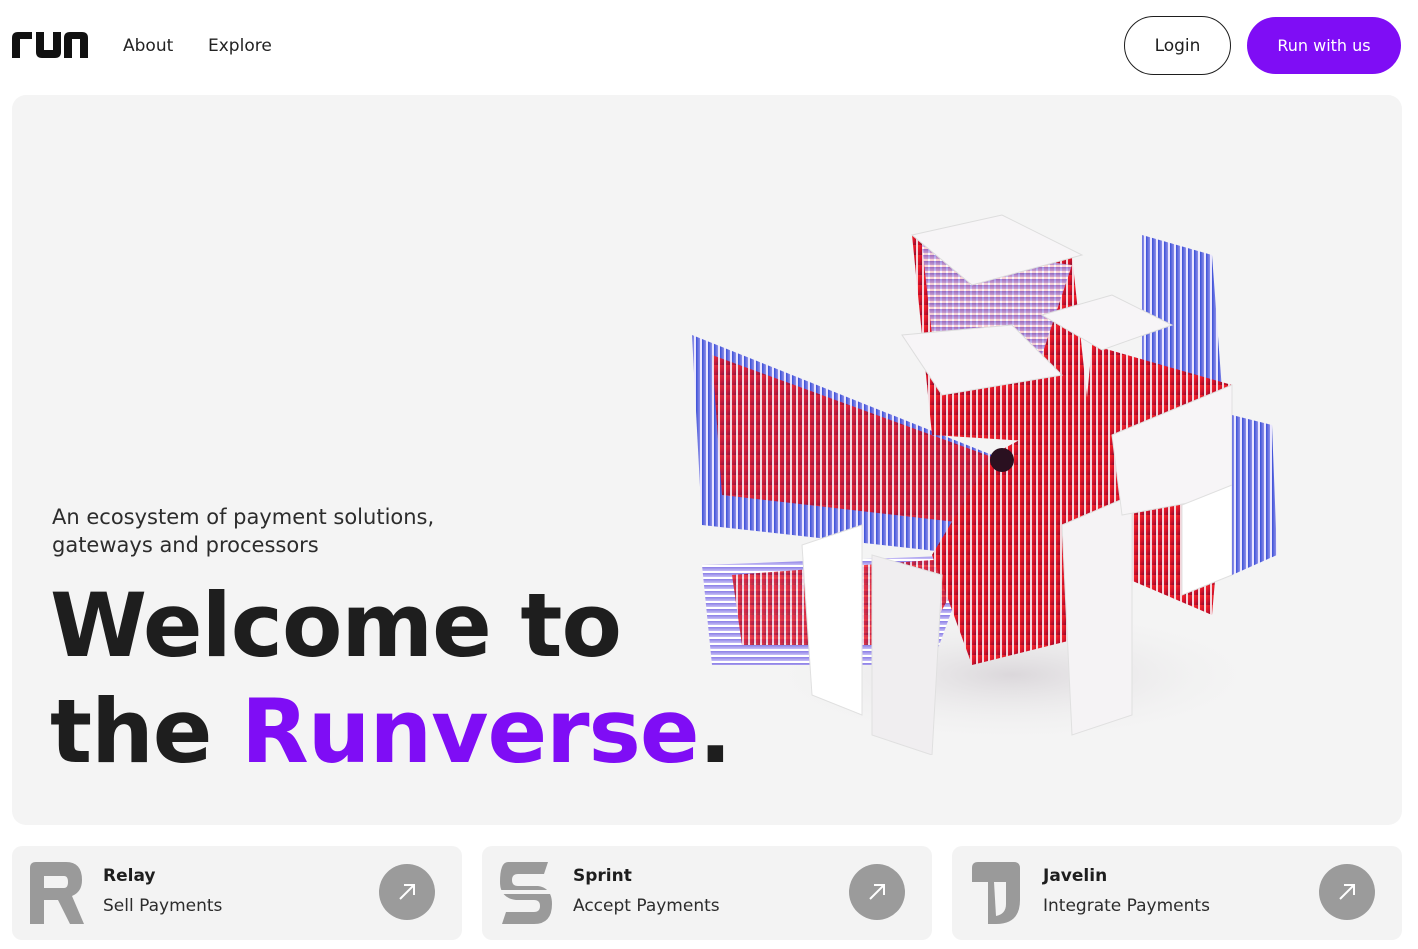 Image resolution: width=1418 pixels, height=949 pixels. Describe the element at coordinates (1324, 45) in the screenshot. I see `run-with-us-button: Run with us` at that location.